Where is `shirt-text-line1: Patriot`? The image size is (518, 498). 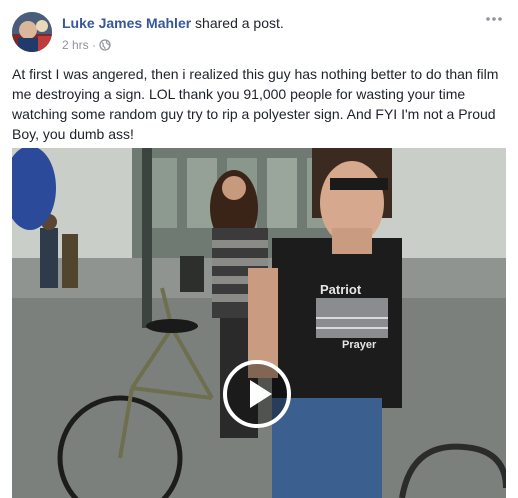
shirt-text-line1: Patriot is located at coordinates (341, 289).